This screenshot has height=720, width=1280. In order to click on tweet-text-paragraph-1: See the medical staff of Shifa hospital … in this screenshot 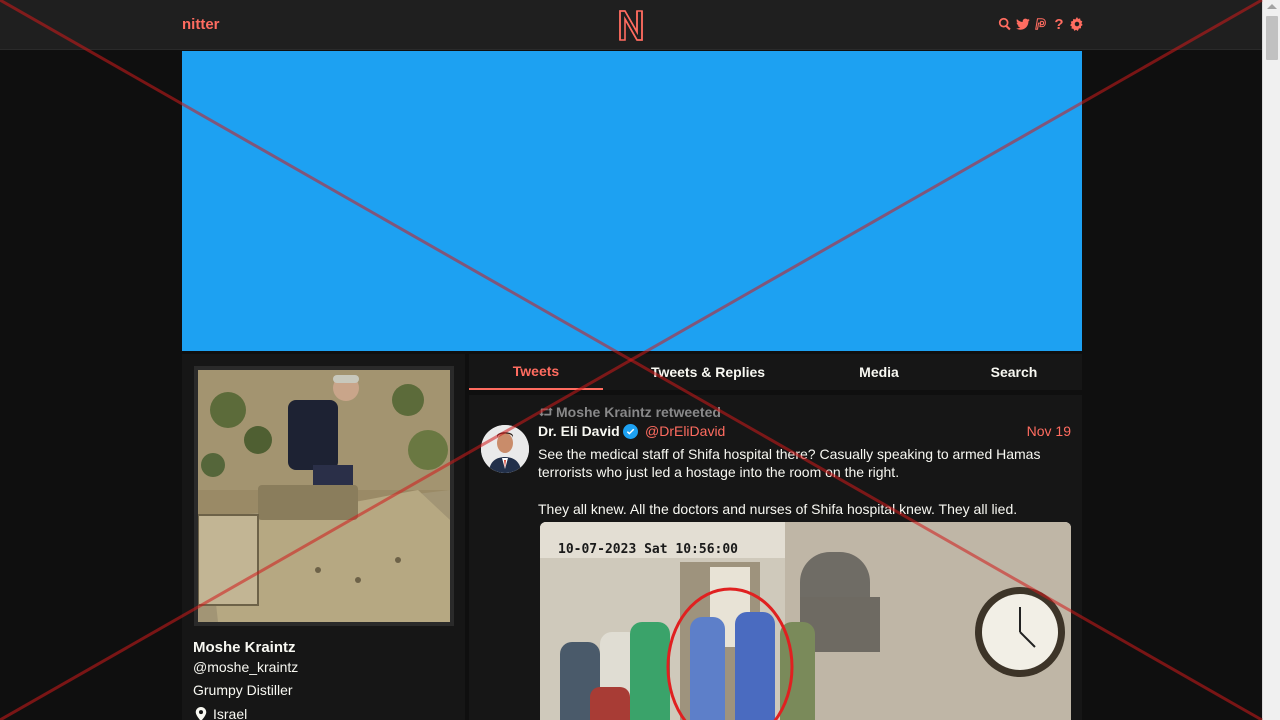, I will do `click(789, 463)`.